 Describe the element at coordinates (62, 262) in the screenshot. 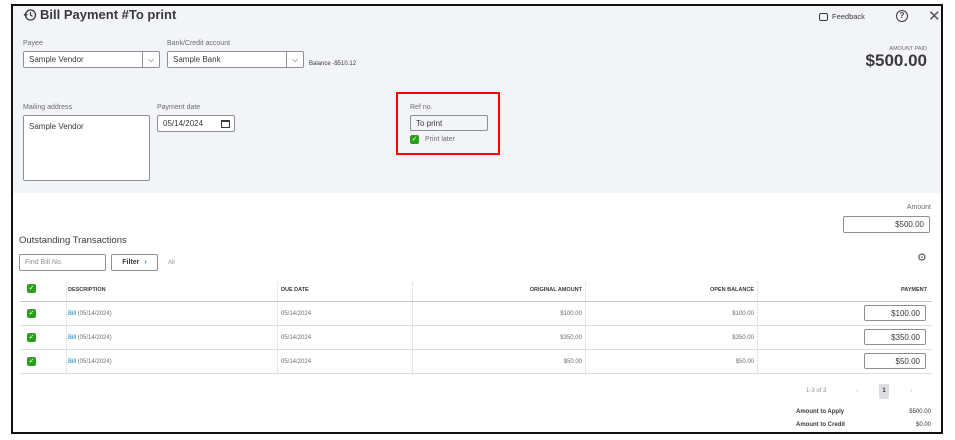

I see `find-bill-input: Find Bill No.` at that location.